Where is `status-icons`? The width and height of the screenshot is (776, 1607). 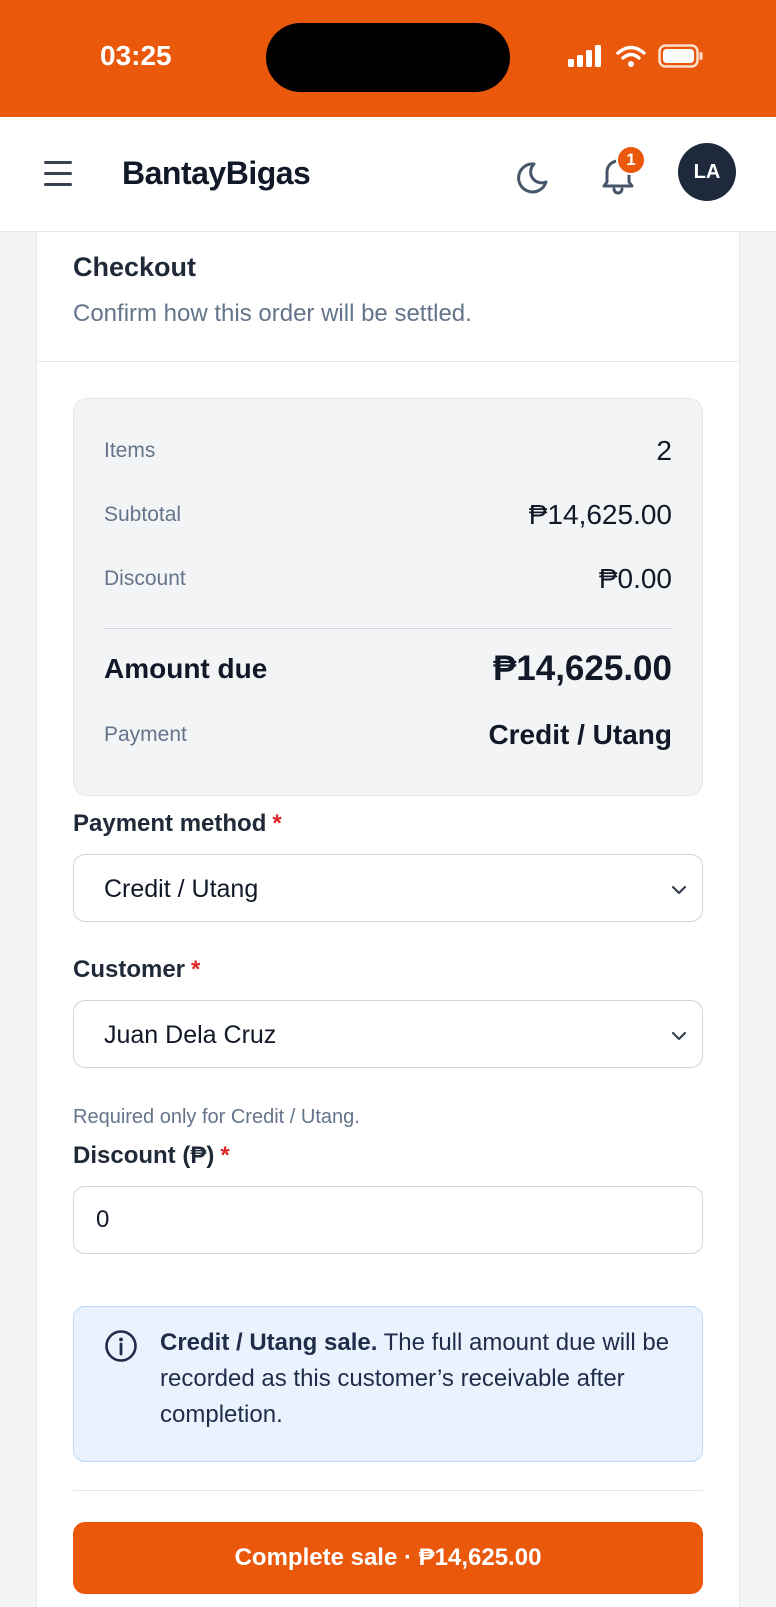 status-icons is located at coordinates (636, 56).